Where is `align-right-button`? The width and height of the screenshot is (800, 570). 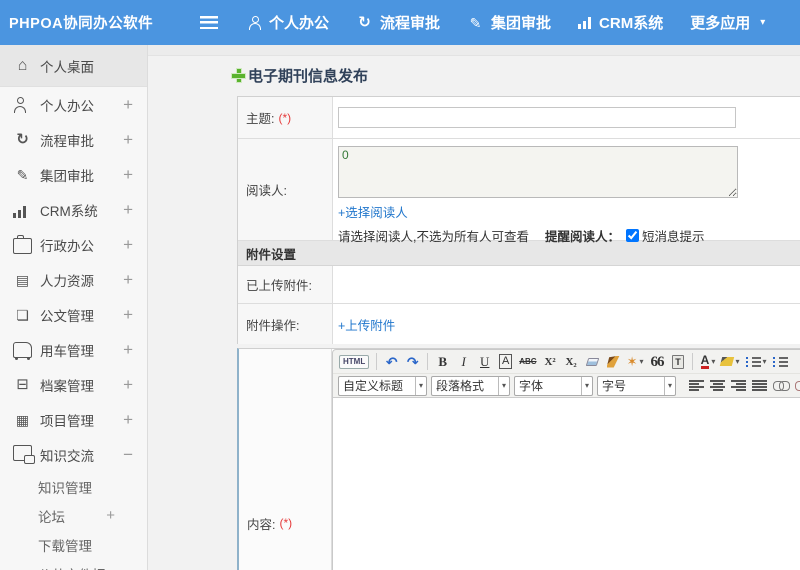
align-right-button is located at coordinates (738, 386).